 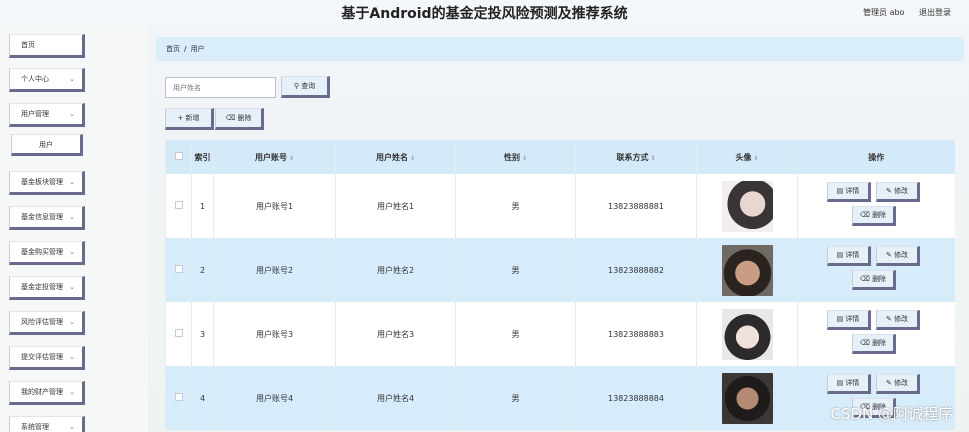 I want to click on cell-index: 2, so click(x=202, y=270).